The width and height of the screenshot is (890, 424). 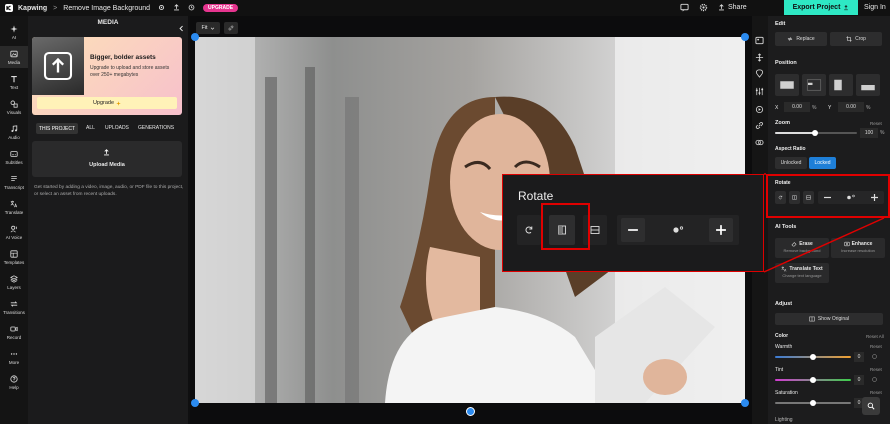 I want to click on rotate-icon, so click(x=529, y=230).